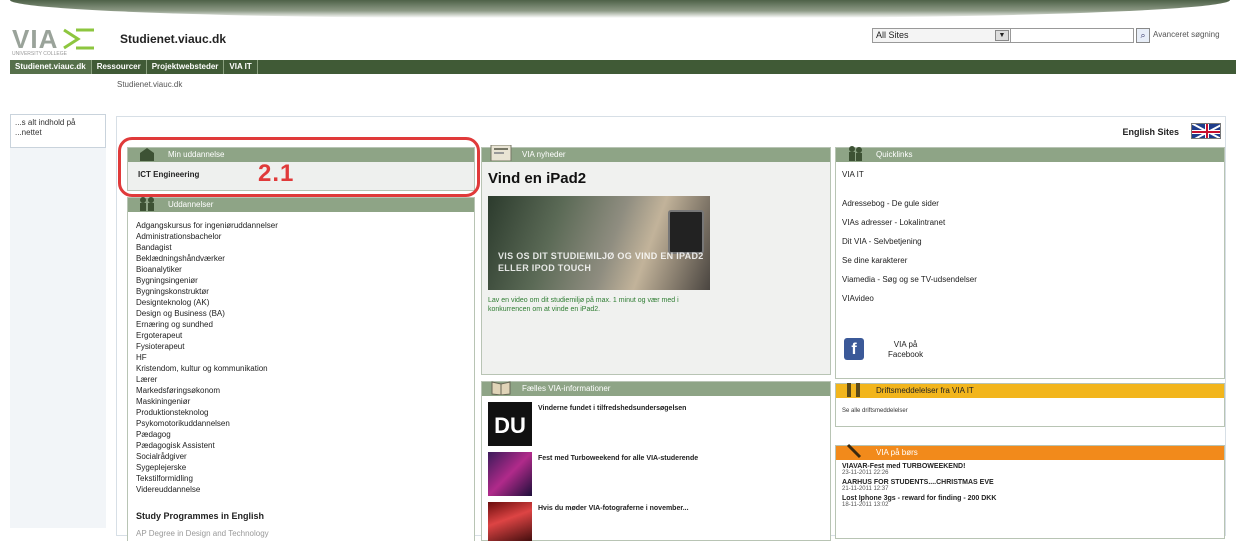 This screenshot has width=1238, height=541. I want to click on news-thumbnail: DU, so click(510, 424).